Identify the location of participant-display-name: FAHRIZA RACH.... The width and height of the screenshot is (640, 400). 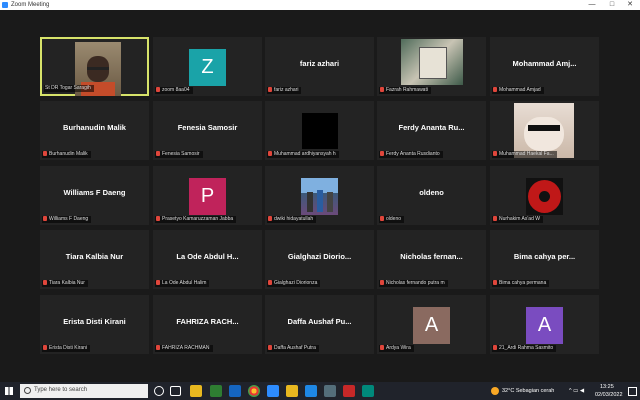
(207, 321).